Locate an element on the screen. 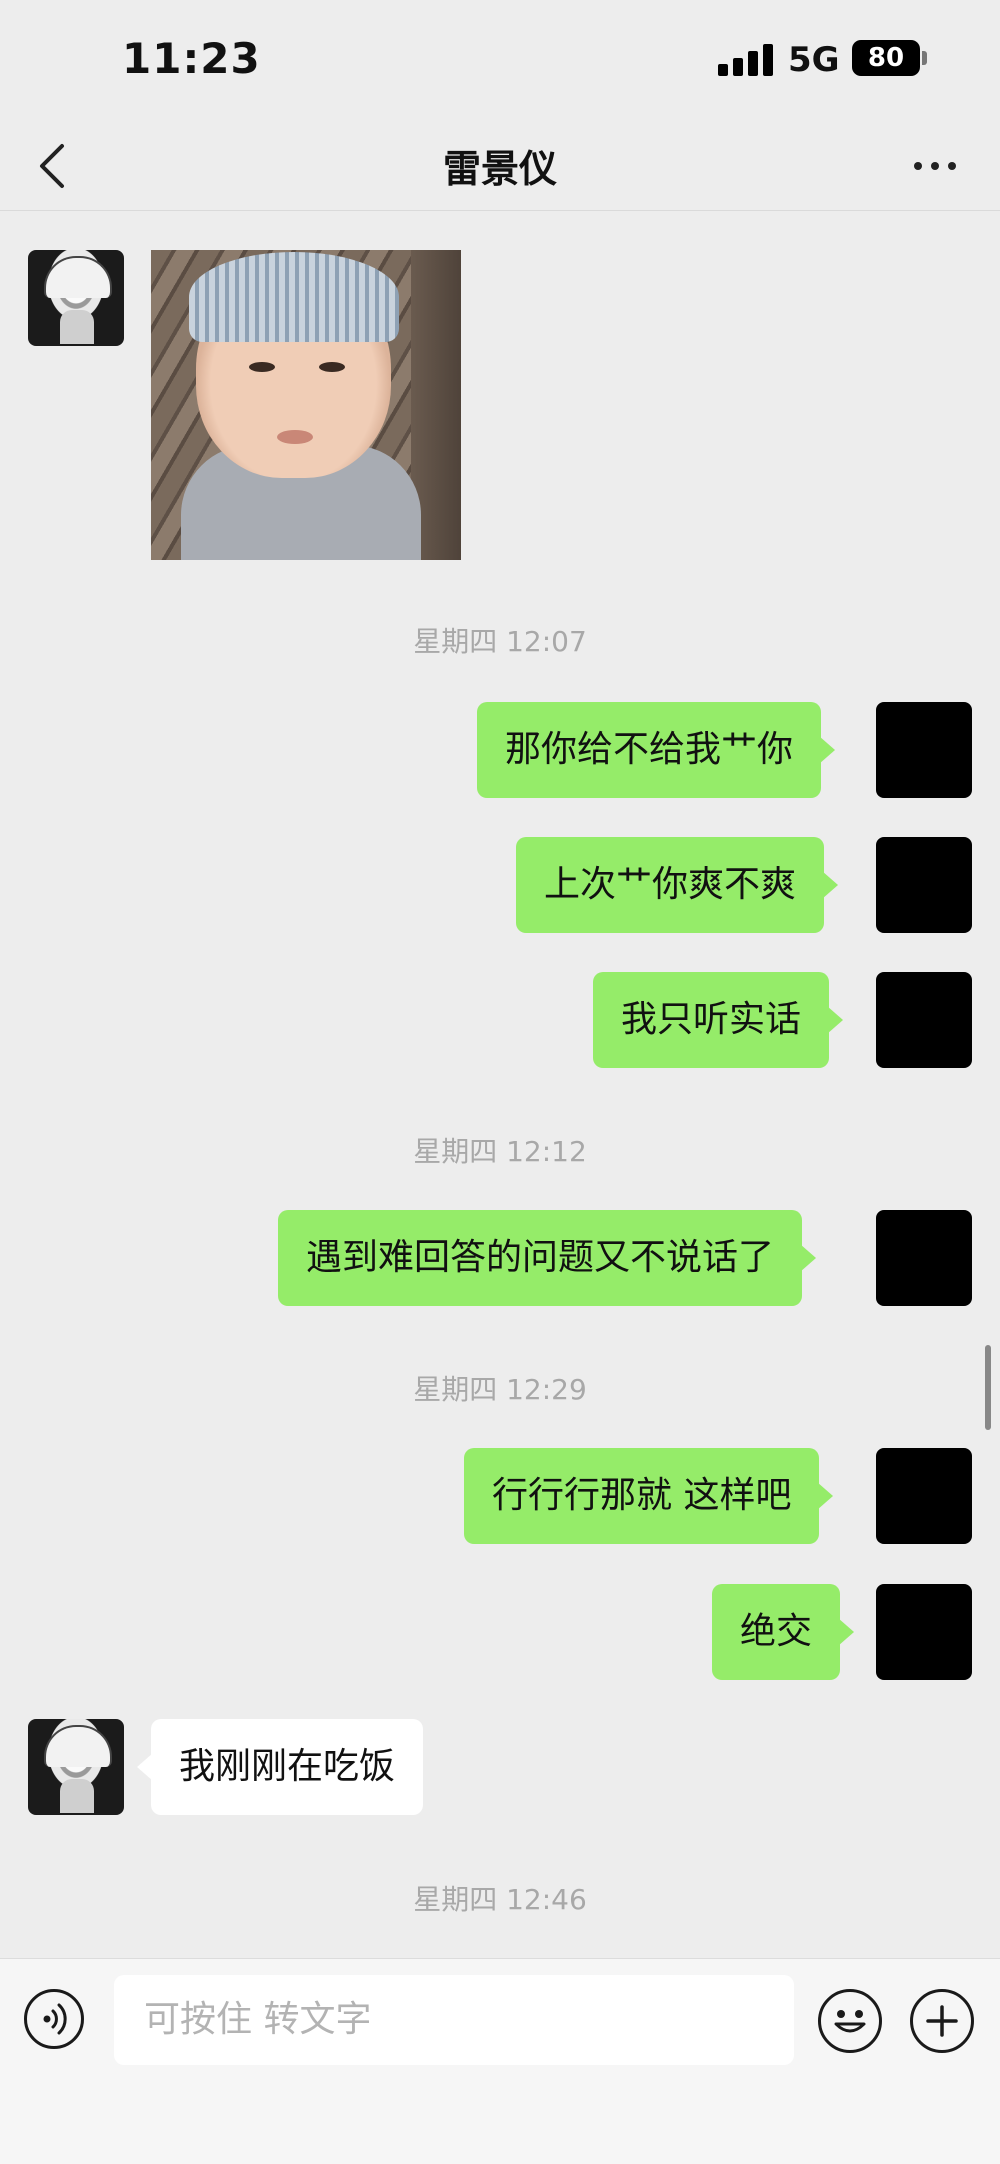  battery-level: 80 is located at coordinates (886, 58).